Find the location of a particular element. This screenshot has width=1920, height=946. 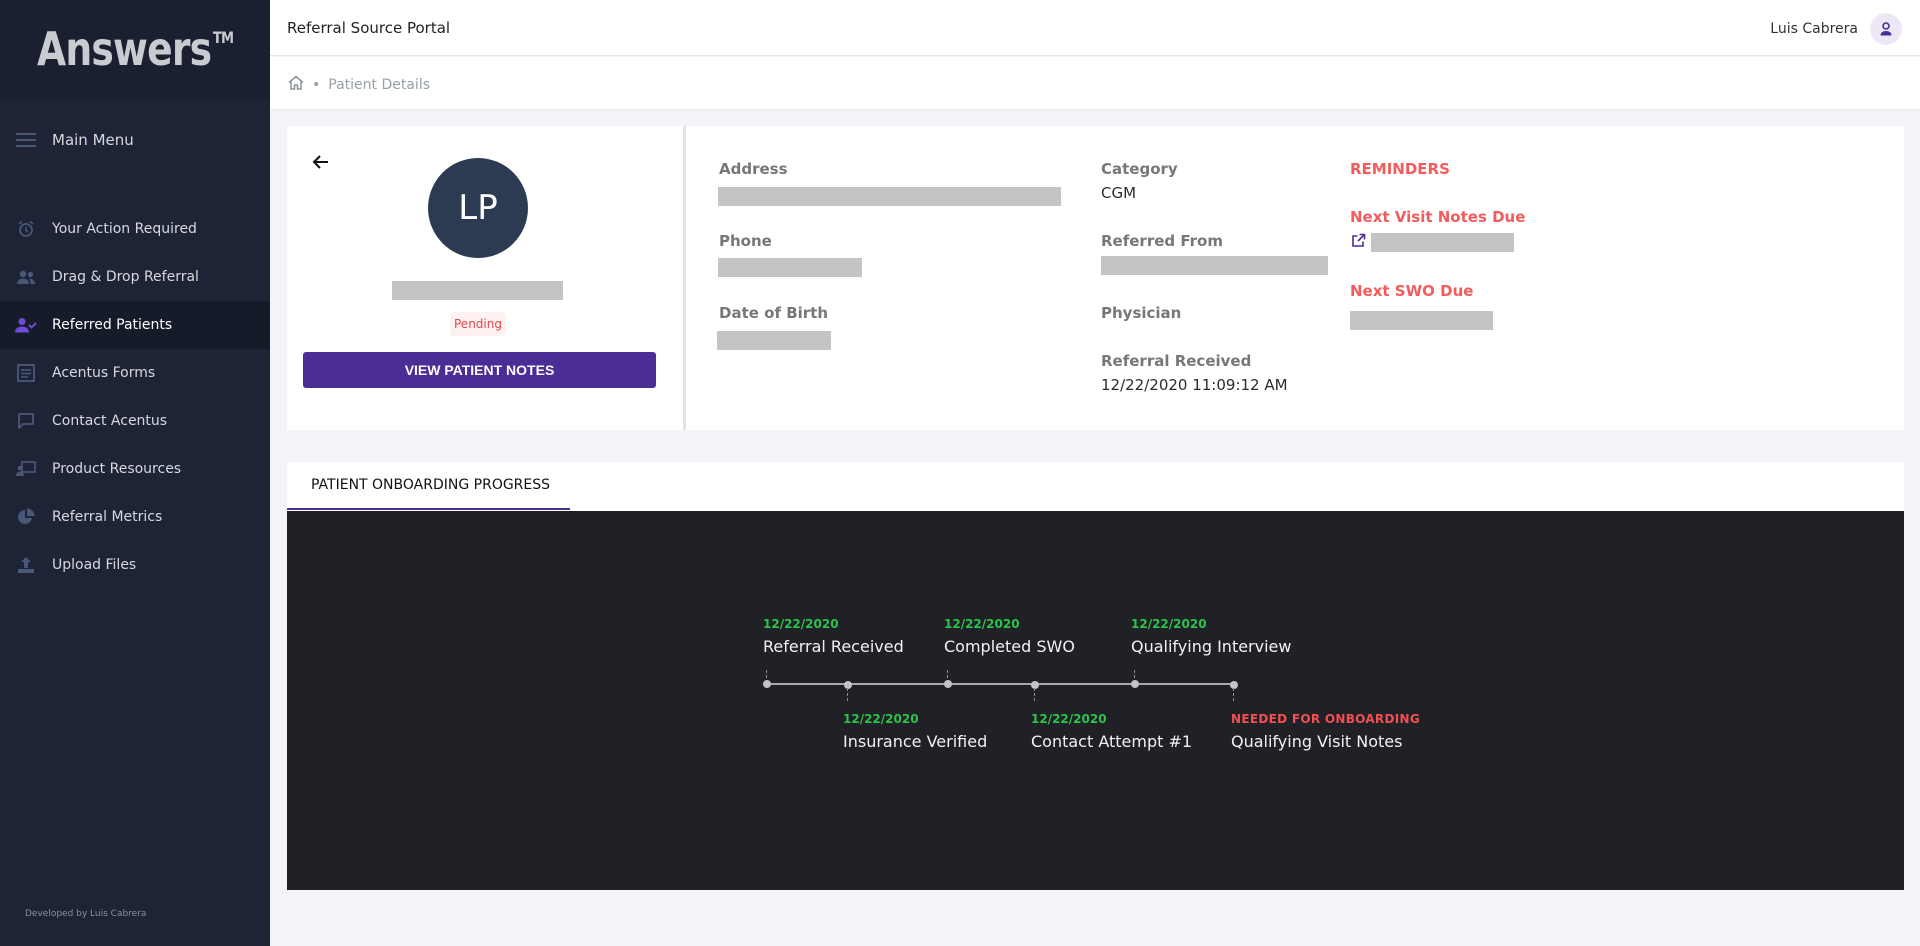

user-icon is located at coordinates (1886, 29).